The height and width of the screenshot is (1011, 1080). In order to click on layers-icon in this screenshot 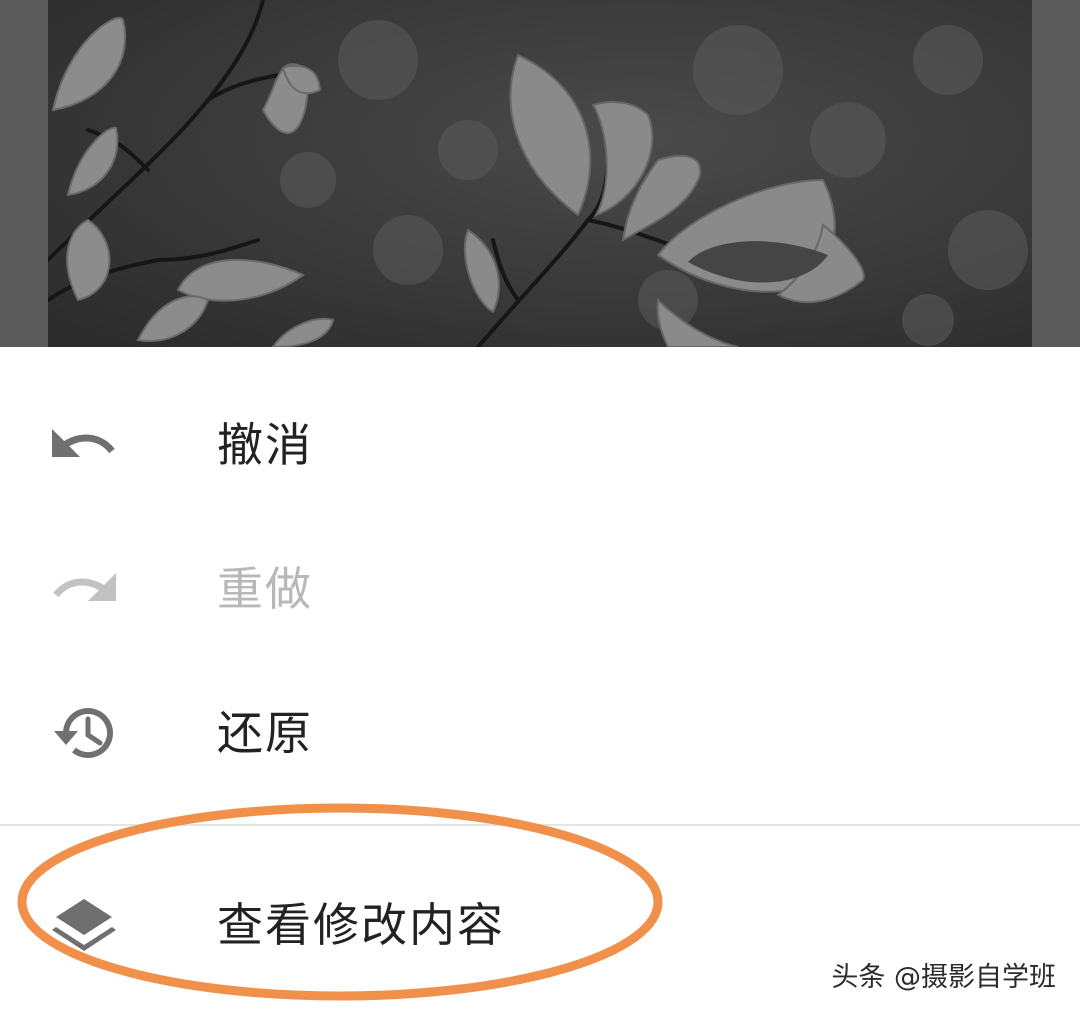, I will do `click(84, 925)`.